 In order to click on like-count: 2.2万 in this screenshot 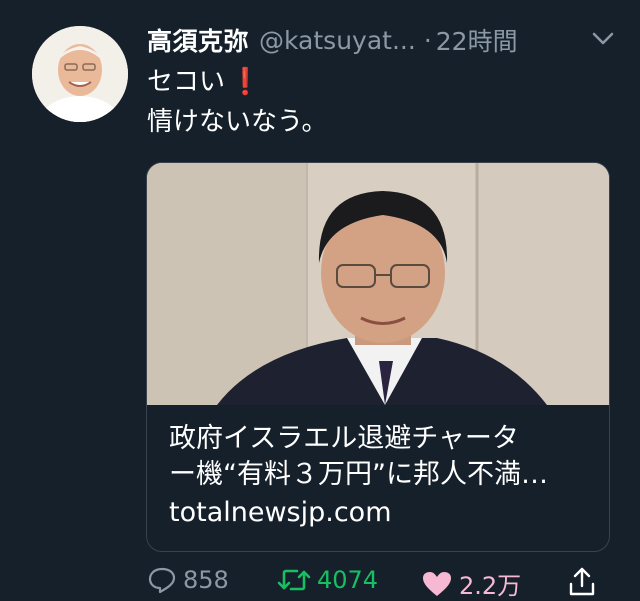, I will do `click(490, 586)`.